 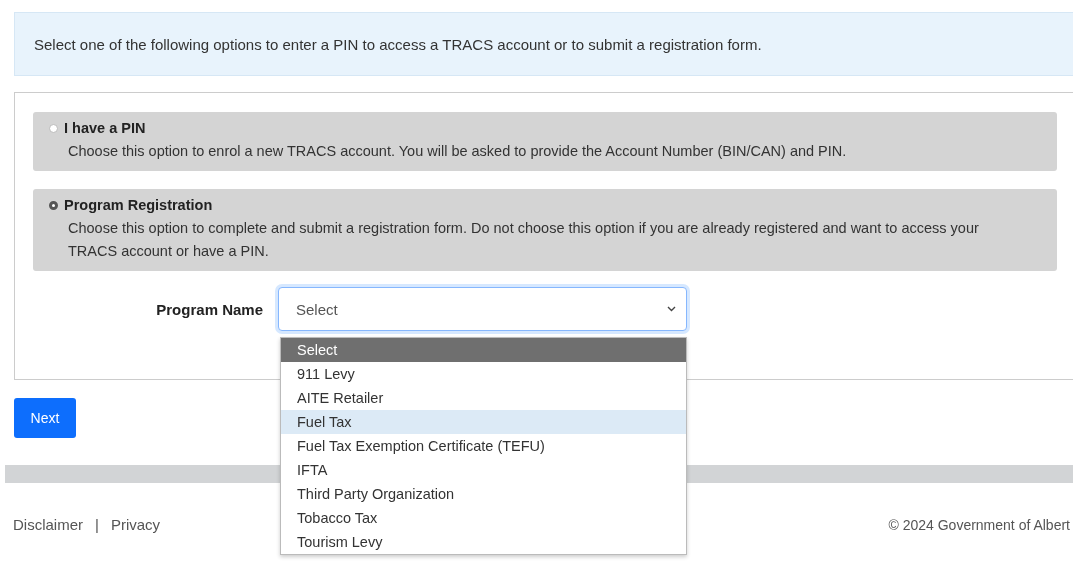 I want to click on copyright-text: © 2024 Government of Albert, so click(x=979, y=524).